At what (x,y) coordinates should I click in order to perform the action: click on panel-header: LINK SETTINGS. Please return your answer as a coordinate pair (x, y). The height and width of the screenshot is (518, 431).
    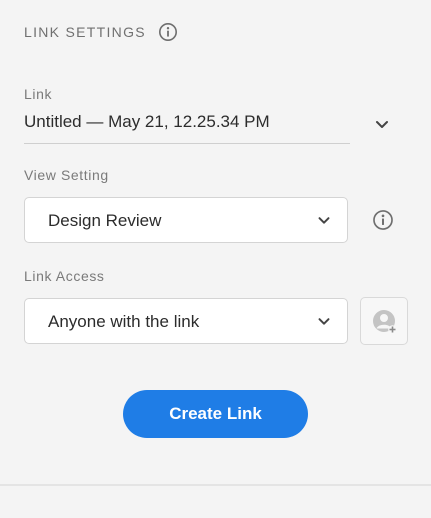
    Looking at the image, I should click on (101, 32).